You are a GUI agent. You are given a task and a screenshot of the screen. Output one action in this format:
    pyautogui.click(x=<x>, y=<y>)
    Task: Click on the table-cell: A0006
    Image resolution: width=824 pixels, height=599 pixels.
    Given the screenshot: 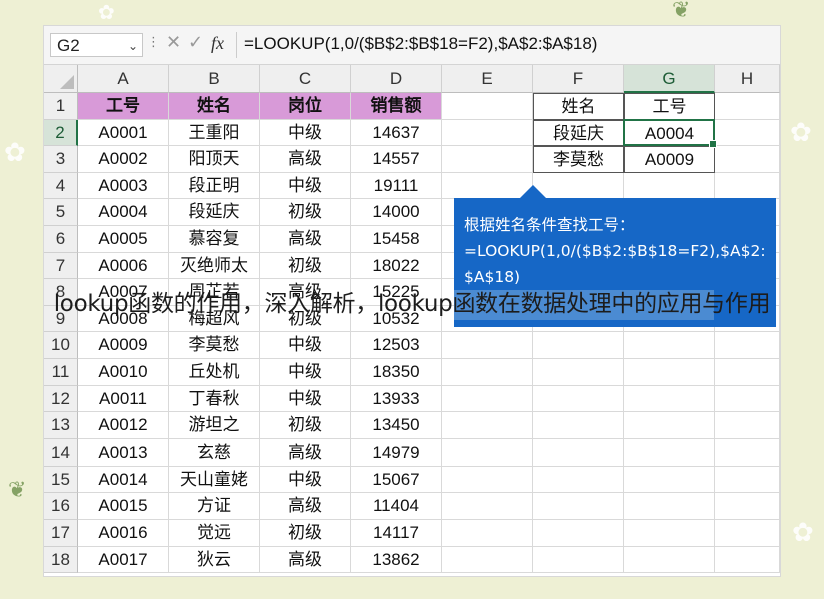 What is the action you would take?
    pyautogui.click(x=123, y=266)
    